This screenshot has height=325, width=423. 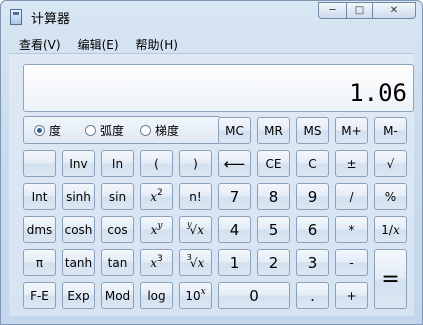 I want to click on add-button: +, so click(x=351, y=295).